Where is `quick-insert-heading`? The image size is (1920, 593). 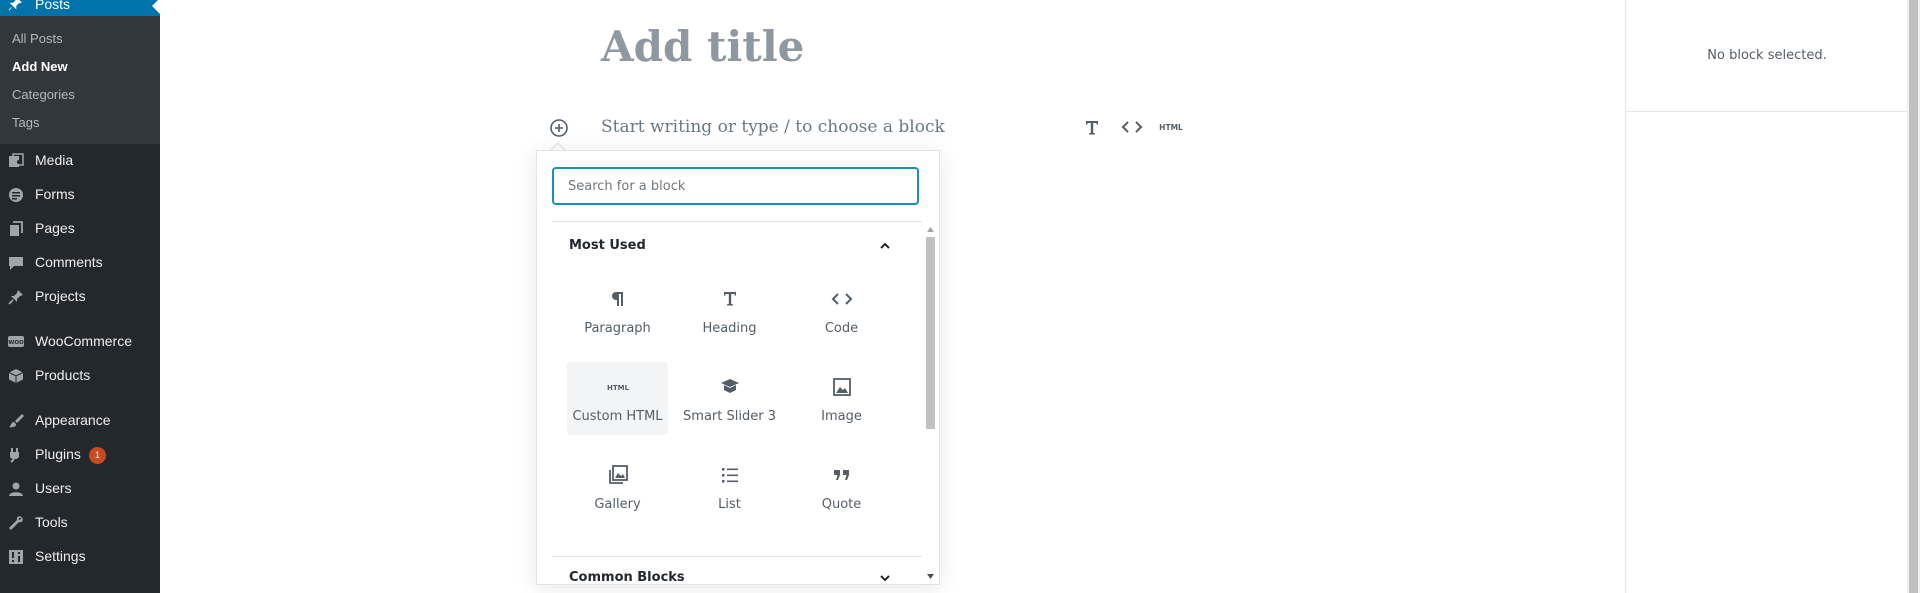
quick-insert-heading is located at coordinates (1092, 127).